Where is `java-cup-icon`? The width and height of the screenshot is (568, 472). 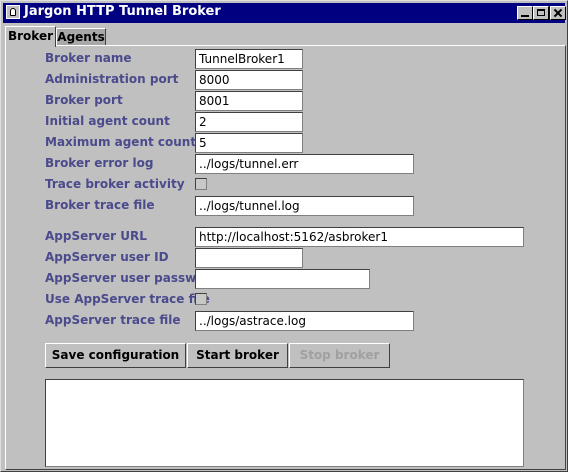 java-cup-icon is located at coordinates (13, 12).